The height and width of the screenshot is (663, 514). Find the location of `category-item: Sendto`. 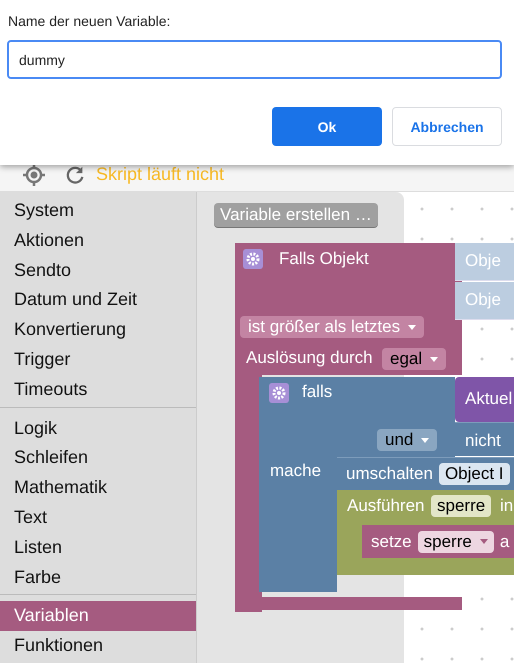

category-item: Sendto is located at coordinates (98, 271).